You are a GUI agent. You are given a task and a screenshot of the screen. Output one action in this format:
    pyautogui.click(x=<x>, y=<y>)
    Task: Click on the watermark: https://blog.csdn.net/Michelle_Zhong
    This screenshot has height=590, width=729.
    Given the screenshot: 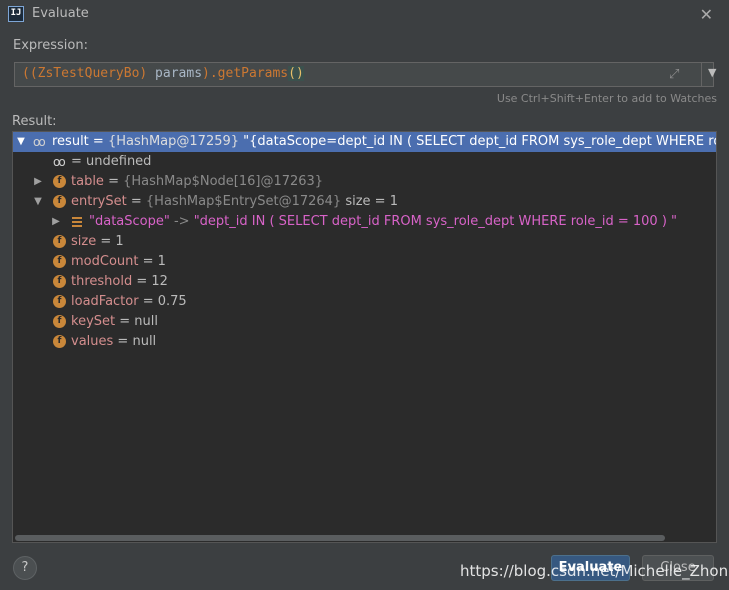 What is the action you would take?
    pyautogui.click(x=594, y=571)
    